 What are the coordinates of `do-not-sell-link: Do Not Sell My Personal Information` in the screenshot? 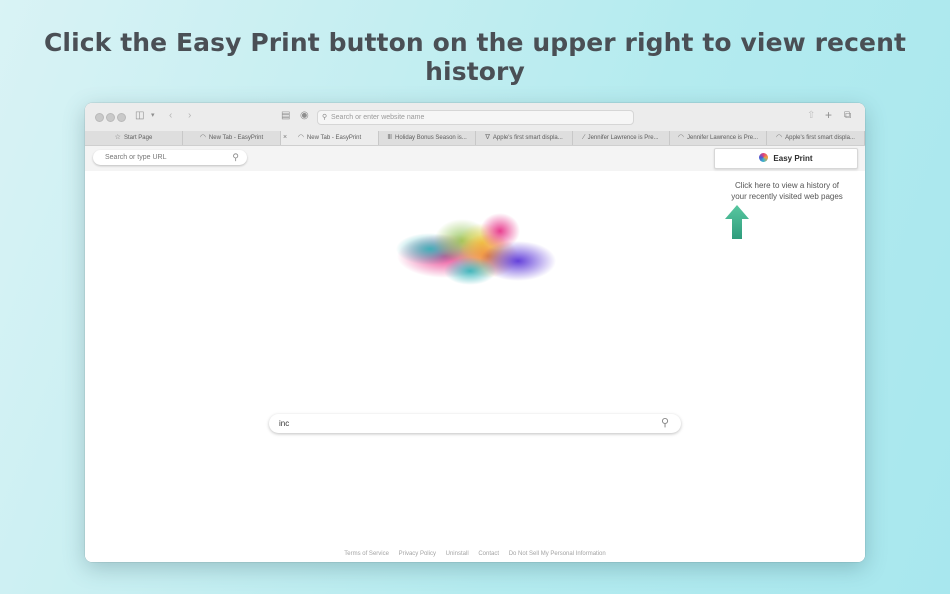 It's located at (557, 554).